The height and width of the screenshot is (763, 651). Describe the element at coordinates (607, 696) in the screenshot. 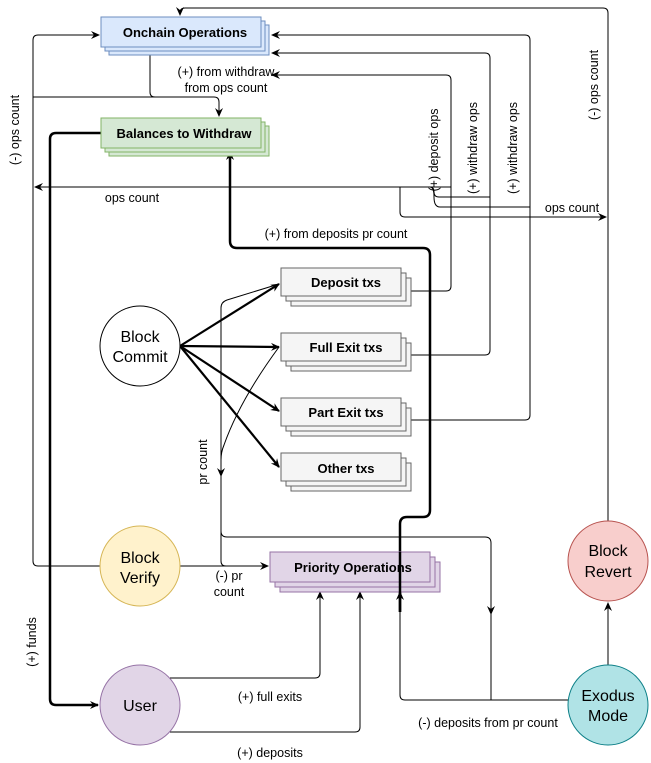

I see `exodus-mode-label-1: Exodus` at that location.